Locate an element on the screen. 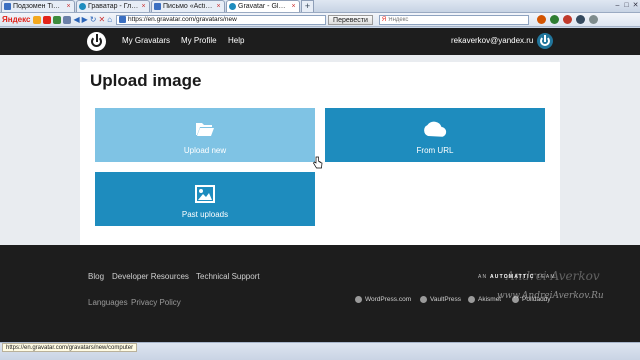  browser-tab-email: Письмо «Activate re... × is located at coordinates (188, 6).